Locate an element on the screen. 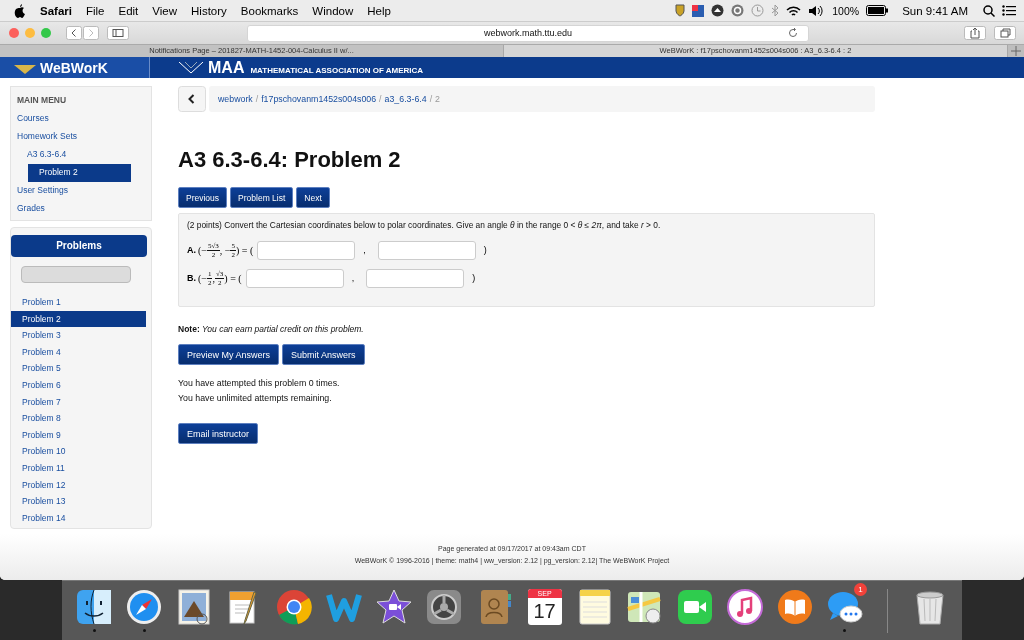 The image size is (1024, 640). problem-link: Problem 2 is located at coordinates (78, 319).